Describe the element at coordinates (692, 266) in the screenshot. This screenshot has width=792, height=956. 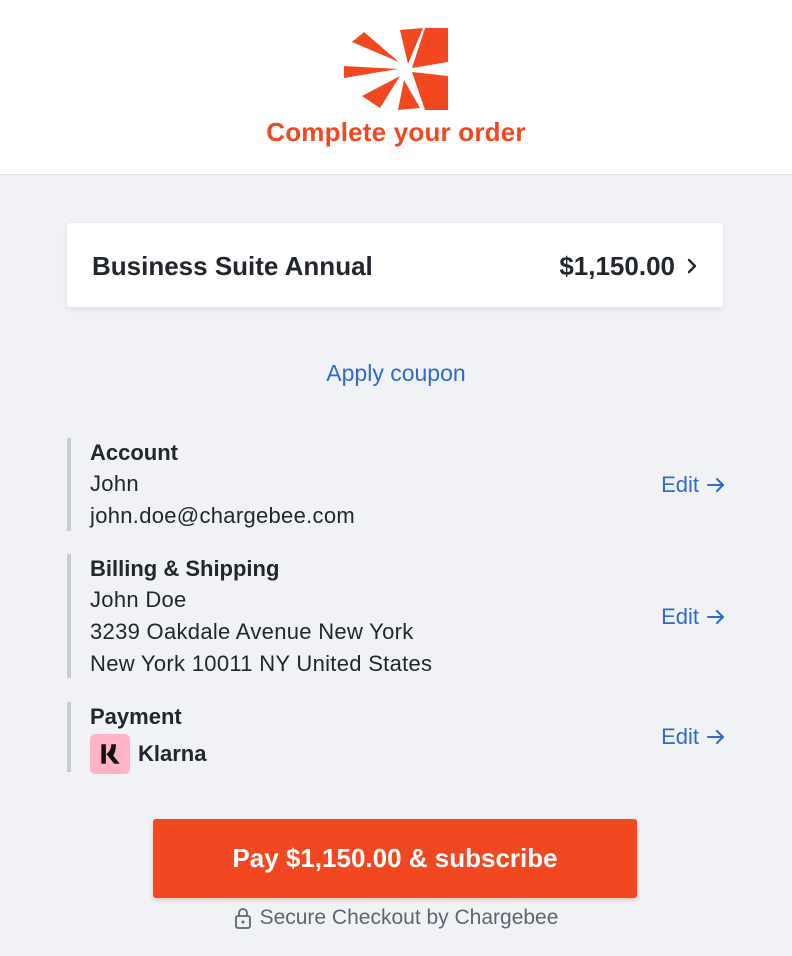
I see `chevron-right-icon` at that location.